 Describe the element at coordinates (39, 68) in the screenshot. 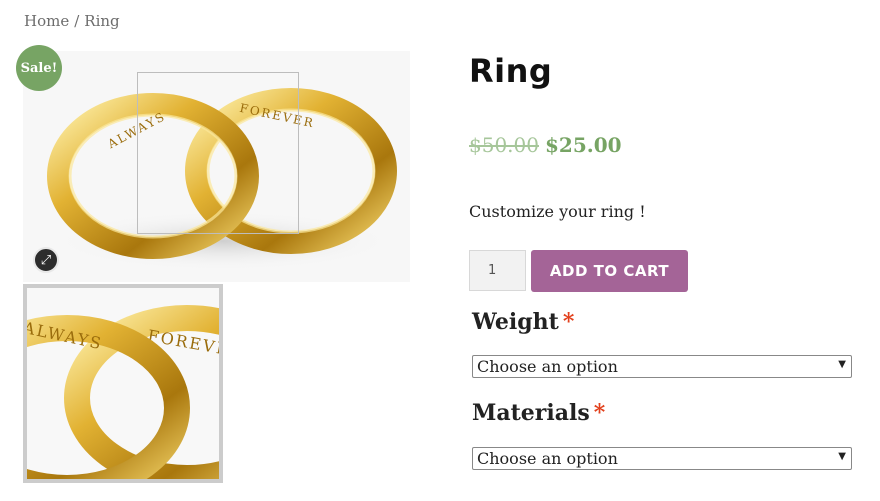

I see `sale-badge: Sale!` at that location.